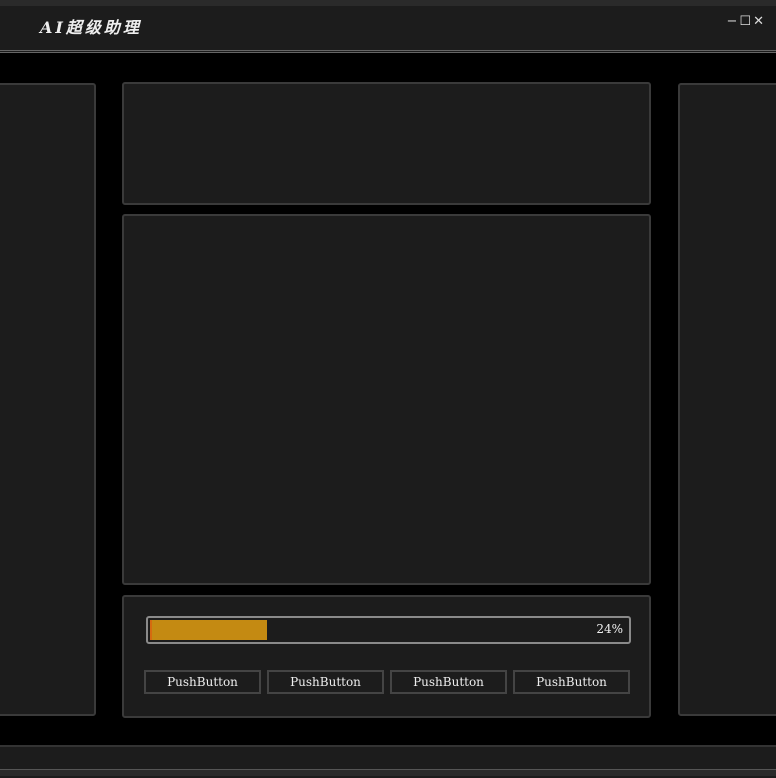 This screenshot has width=776, height=778. Describe the element at coordinates (209, 630) in the screenshot. I see `progress-fill` at that location.